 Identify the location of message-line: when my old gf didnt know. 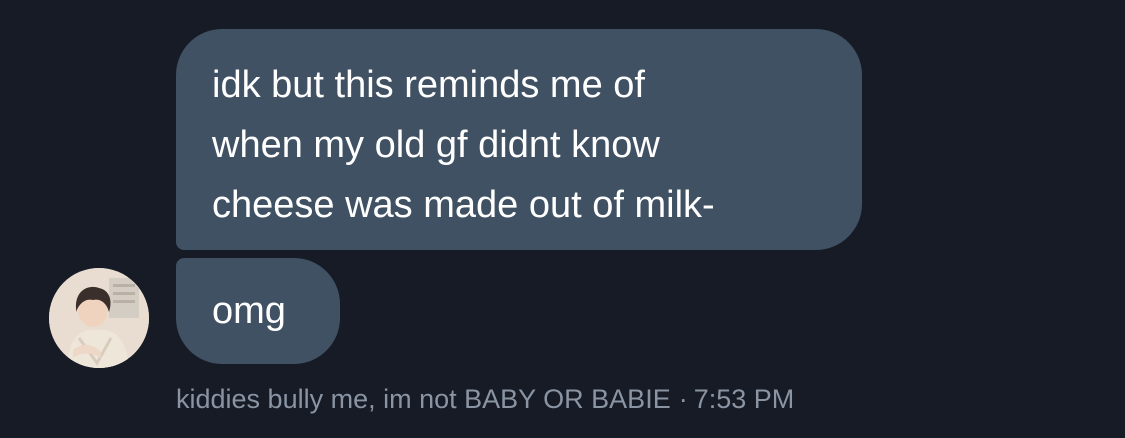
(436, 145).